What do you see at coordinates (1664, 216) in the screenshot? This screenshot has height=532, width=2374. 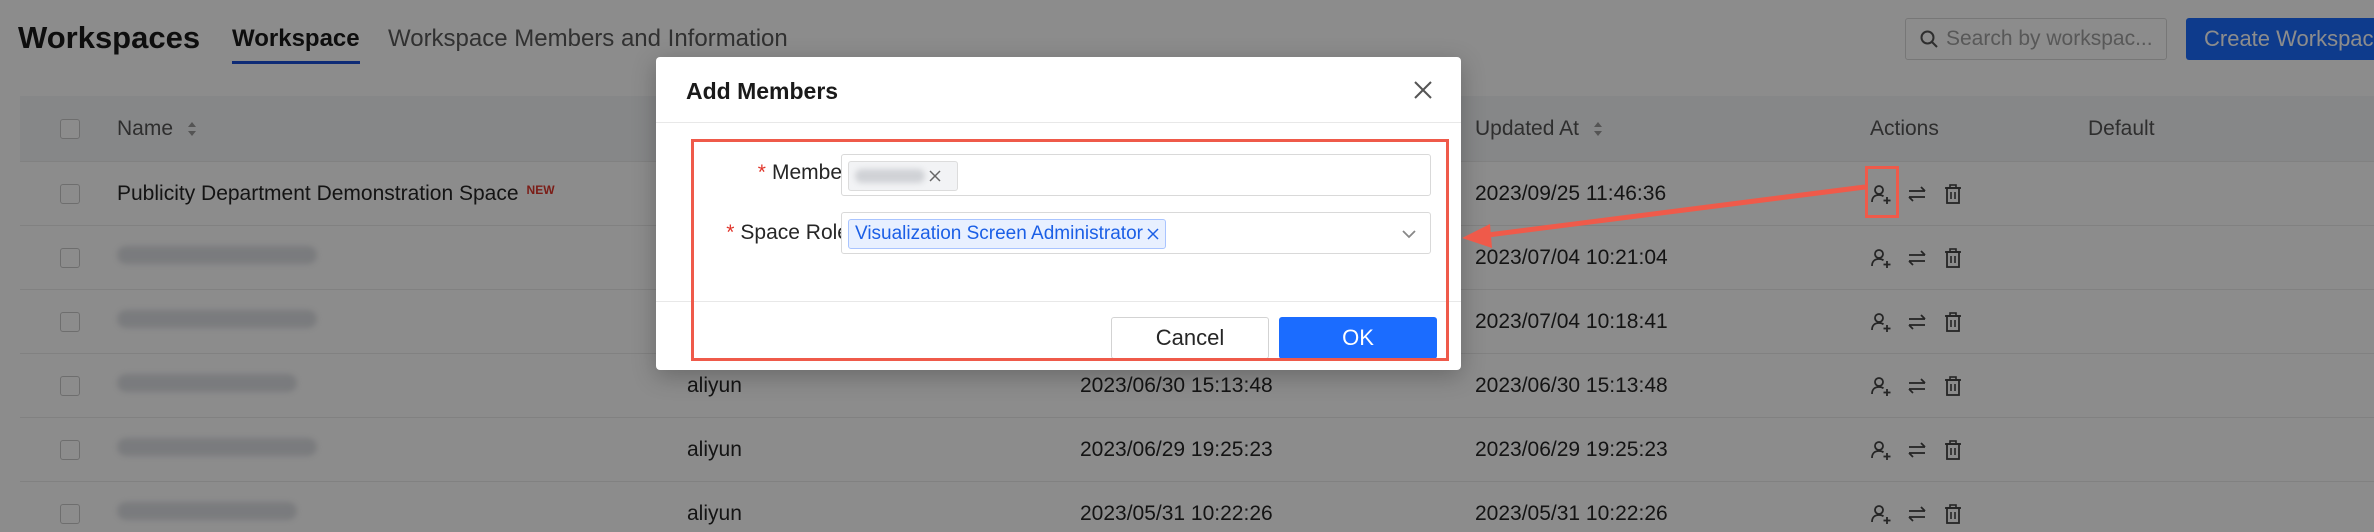 I see `annotation-arrow` at bounding box center [1664, 216].